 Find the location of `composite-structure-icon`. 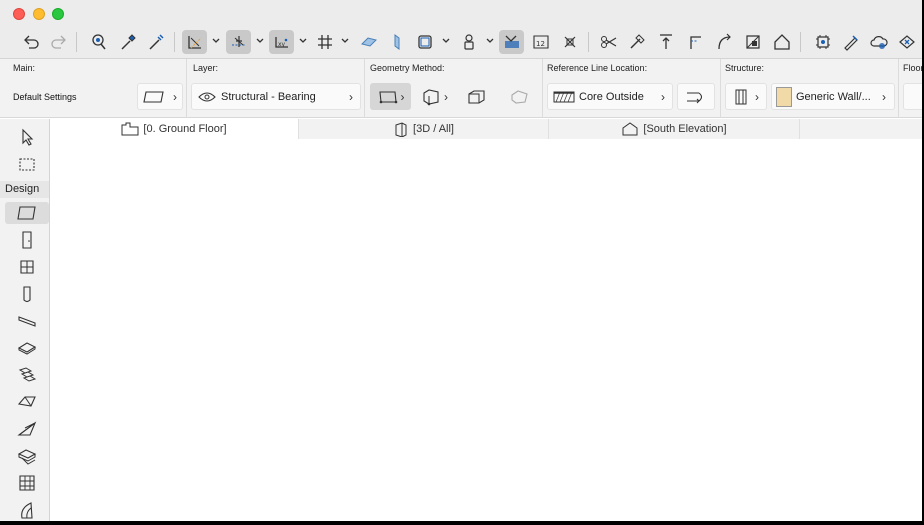

composite-structure-icon is located at coordinates (741, 97).